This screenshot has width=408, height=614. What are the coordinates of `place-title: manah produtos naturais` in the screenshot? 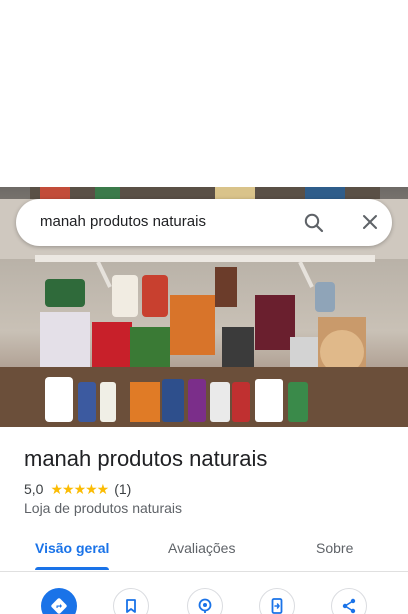 It's located at (146, 458).